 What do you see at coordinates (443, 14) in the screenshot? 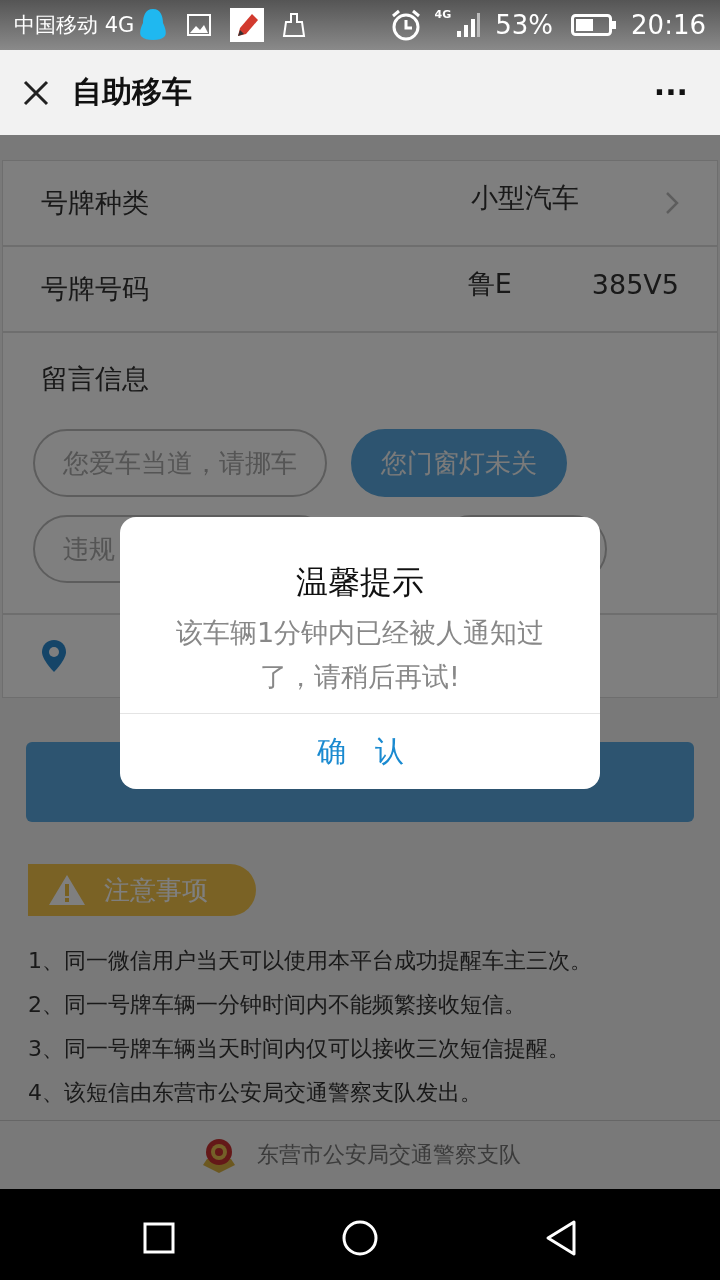
I see `network-label: 4G` at bounding box center [443, 14].